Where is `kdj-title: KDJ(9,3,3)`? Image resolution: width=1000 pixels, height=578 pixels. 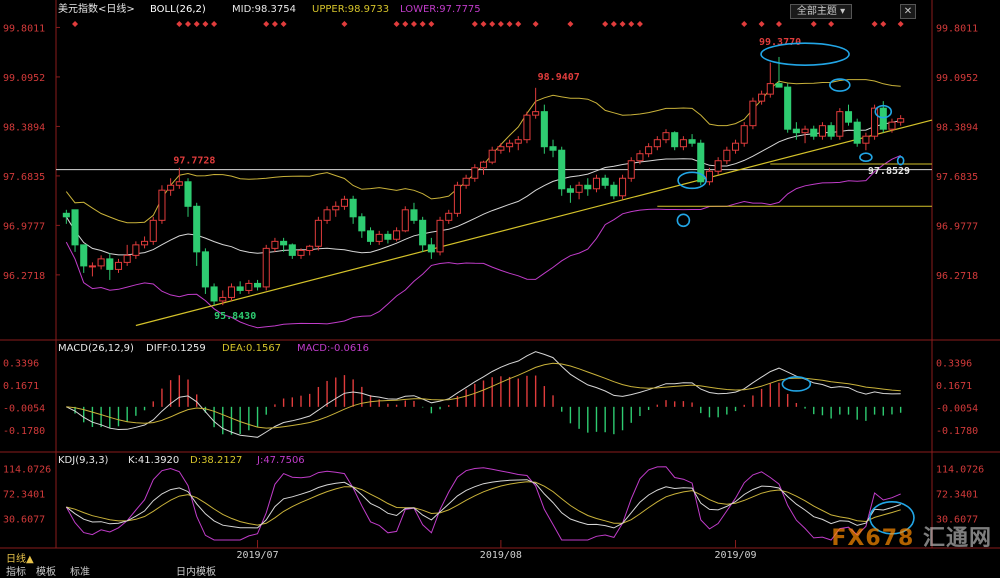 kdj-title: KDJ(9,3,3) is located at coordinates (83, 460).